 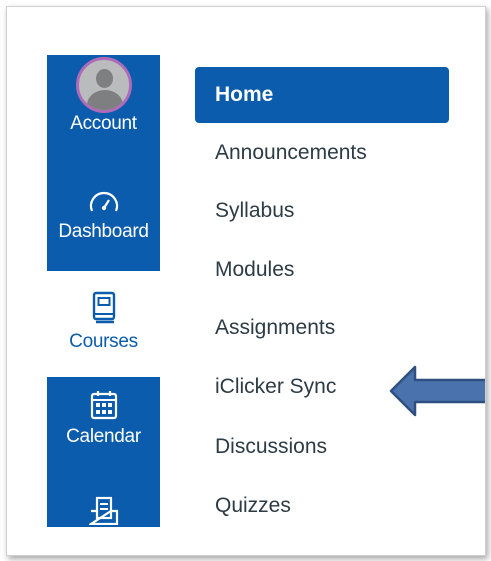 I want to click on inbox-icon, so click(x=103, y=510).